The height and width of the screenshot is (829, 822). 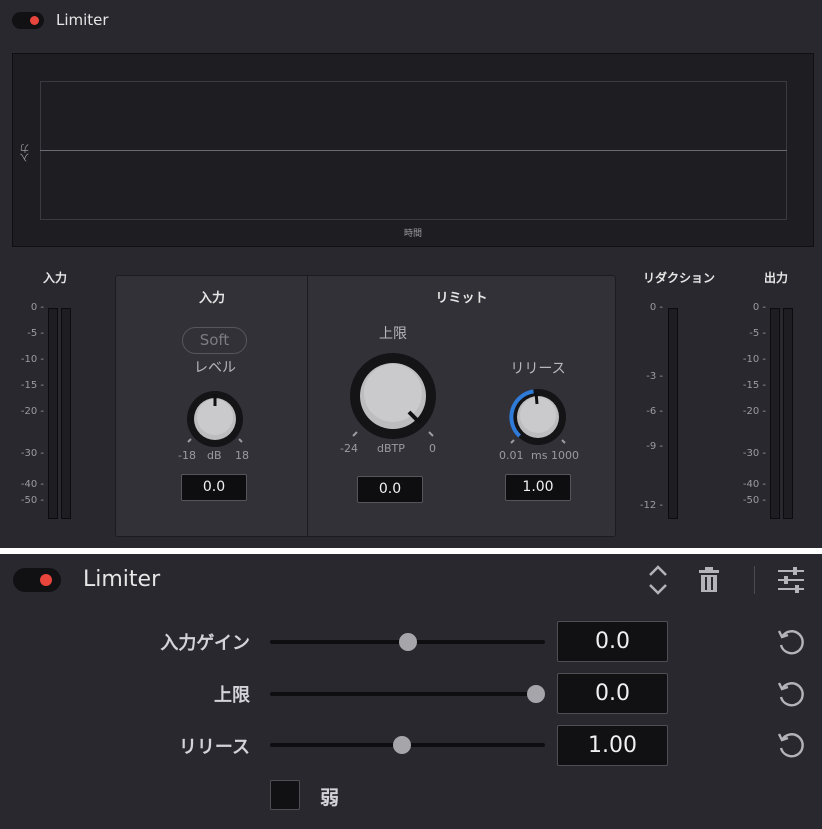 What do you see at coordinates (658, 580) in the screenshot?
I see `chevron-up-down-icon` at bounding box center [658, 580].